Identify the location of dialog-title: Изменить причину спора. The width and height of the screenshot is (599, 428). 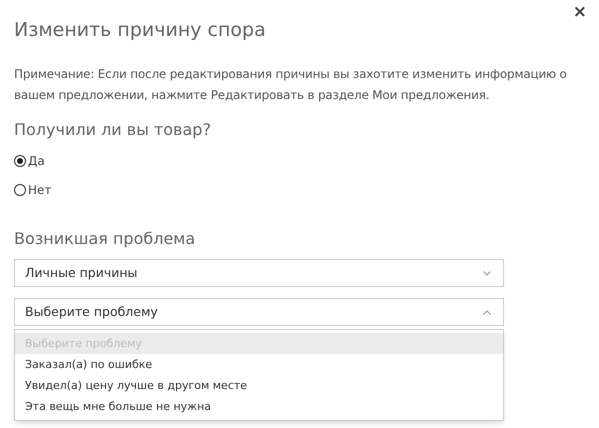
(140, 30).